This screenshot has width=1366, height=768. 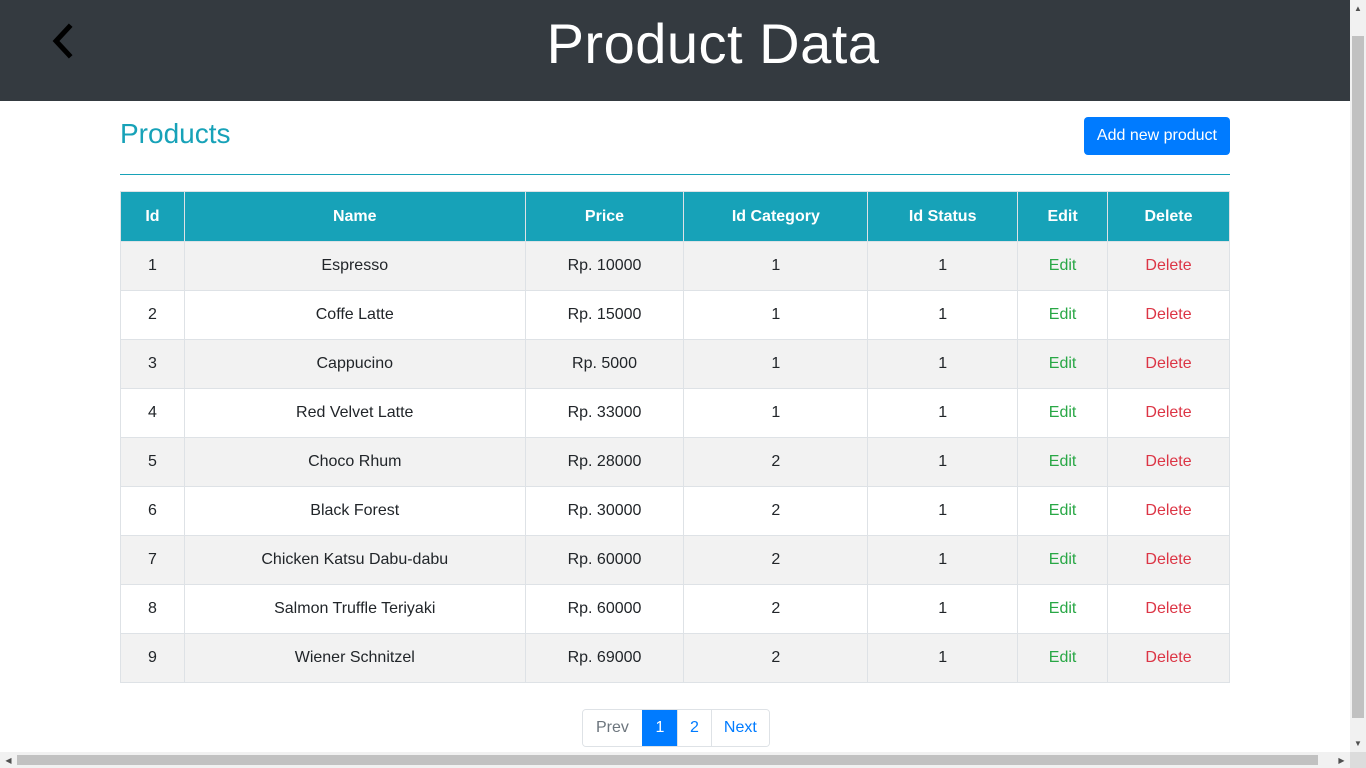 What do you see at coordinates (354, 560) in the screenshot?
I see `cell-name: Chicken Katsu Dabu-dabu` at bounding box center [354, 560].